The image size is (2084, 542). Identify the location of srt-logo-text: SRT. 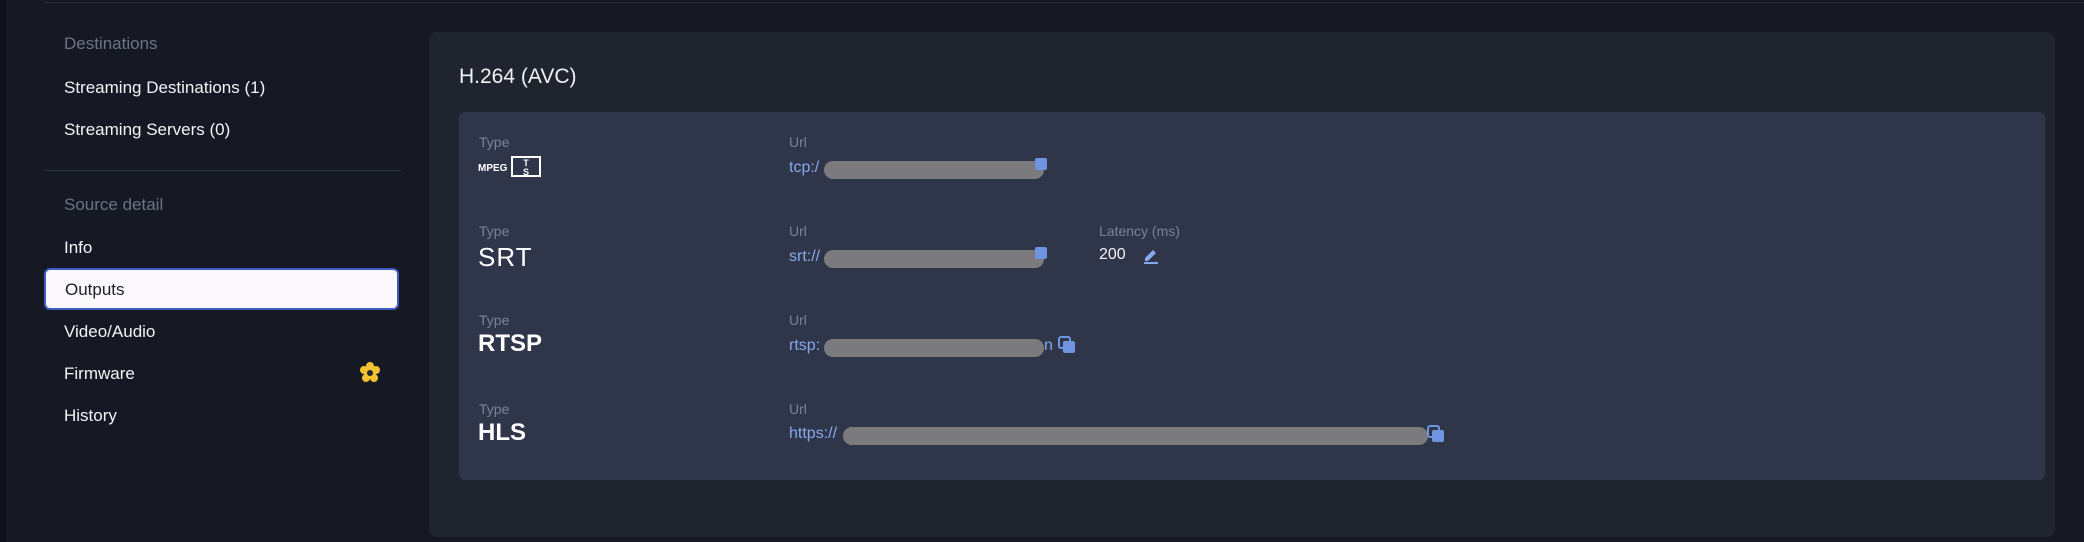
(505, 257).